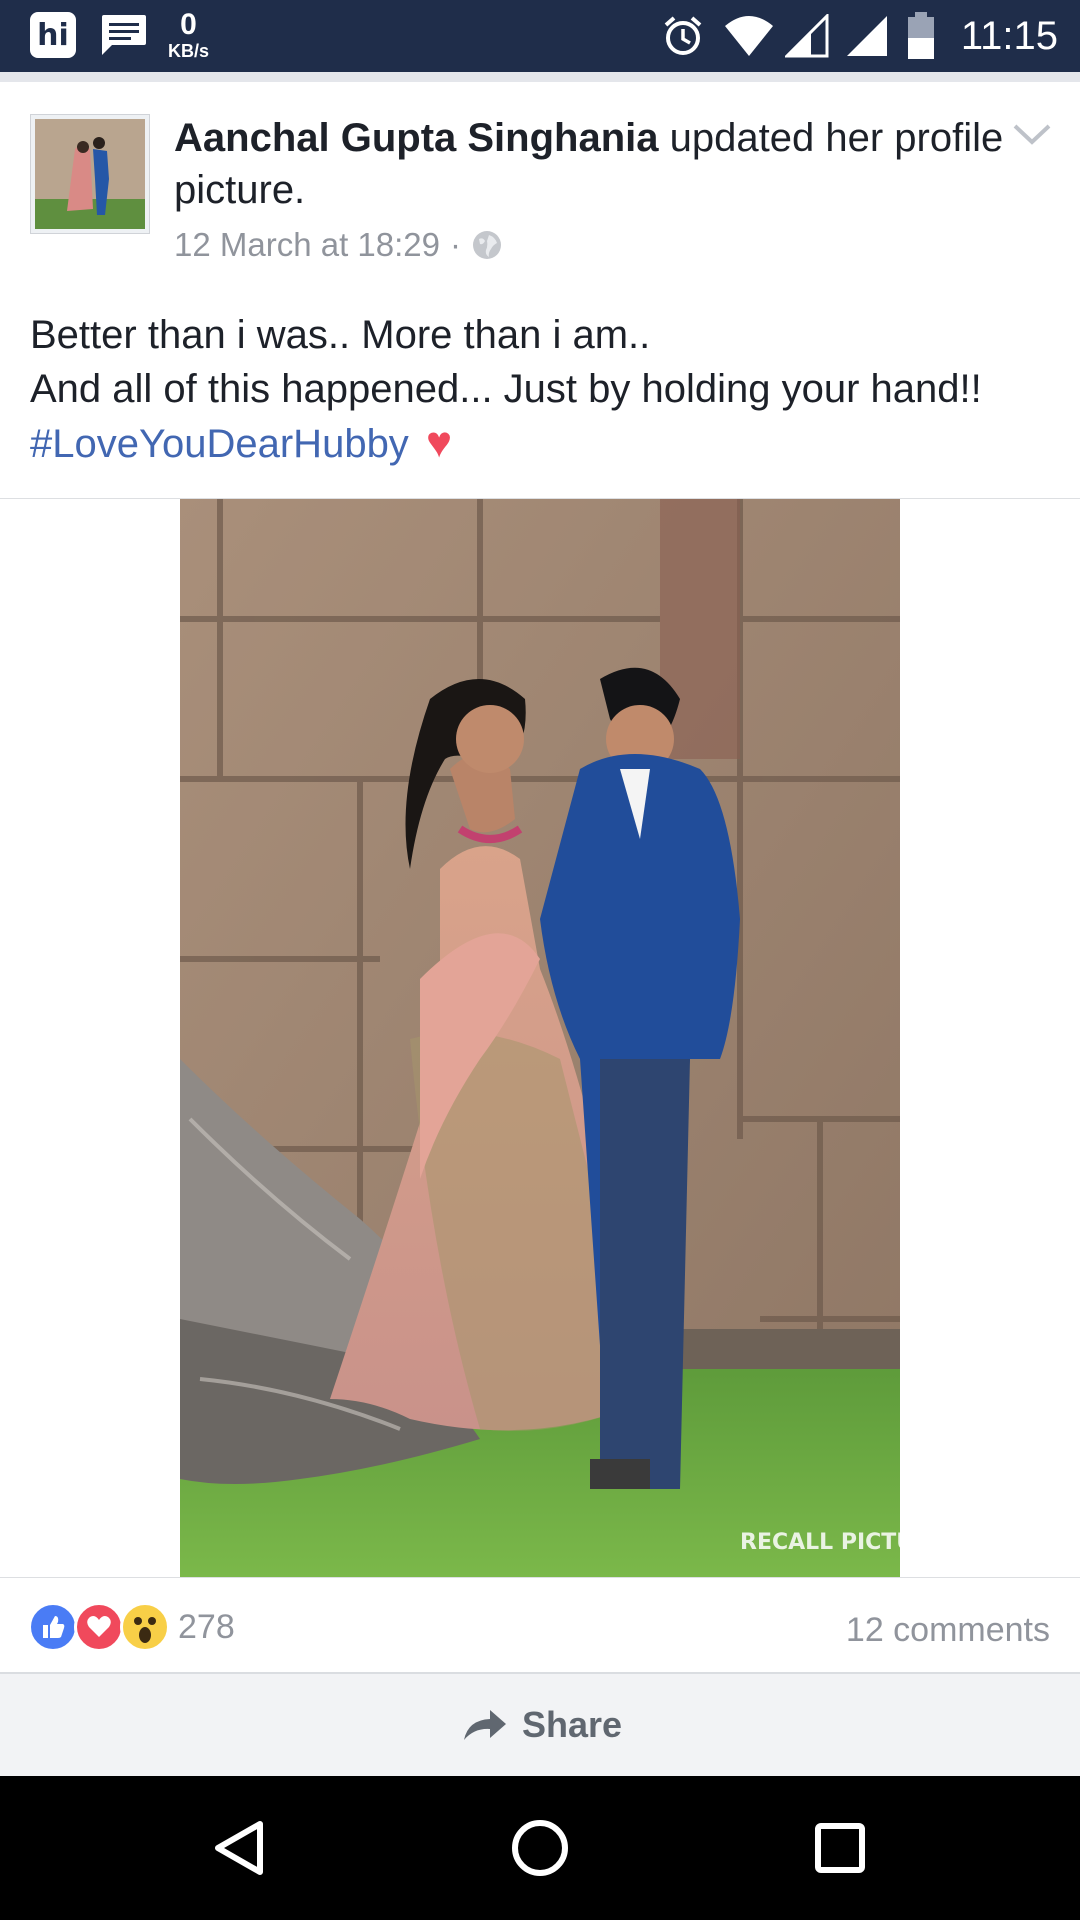 Image resolution: width=1080 pixels, height=1920 pixels. What do you see at coordinates (99, 1627) in the screenshot?
I see `love-icon` at bounding box center [99, 1627].